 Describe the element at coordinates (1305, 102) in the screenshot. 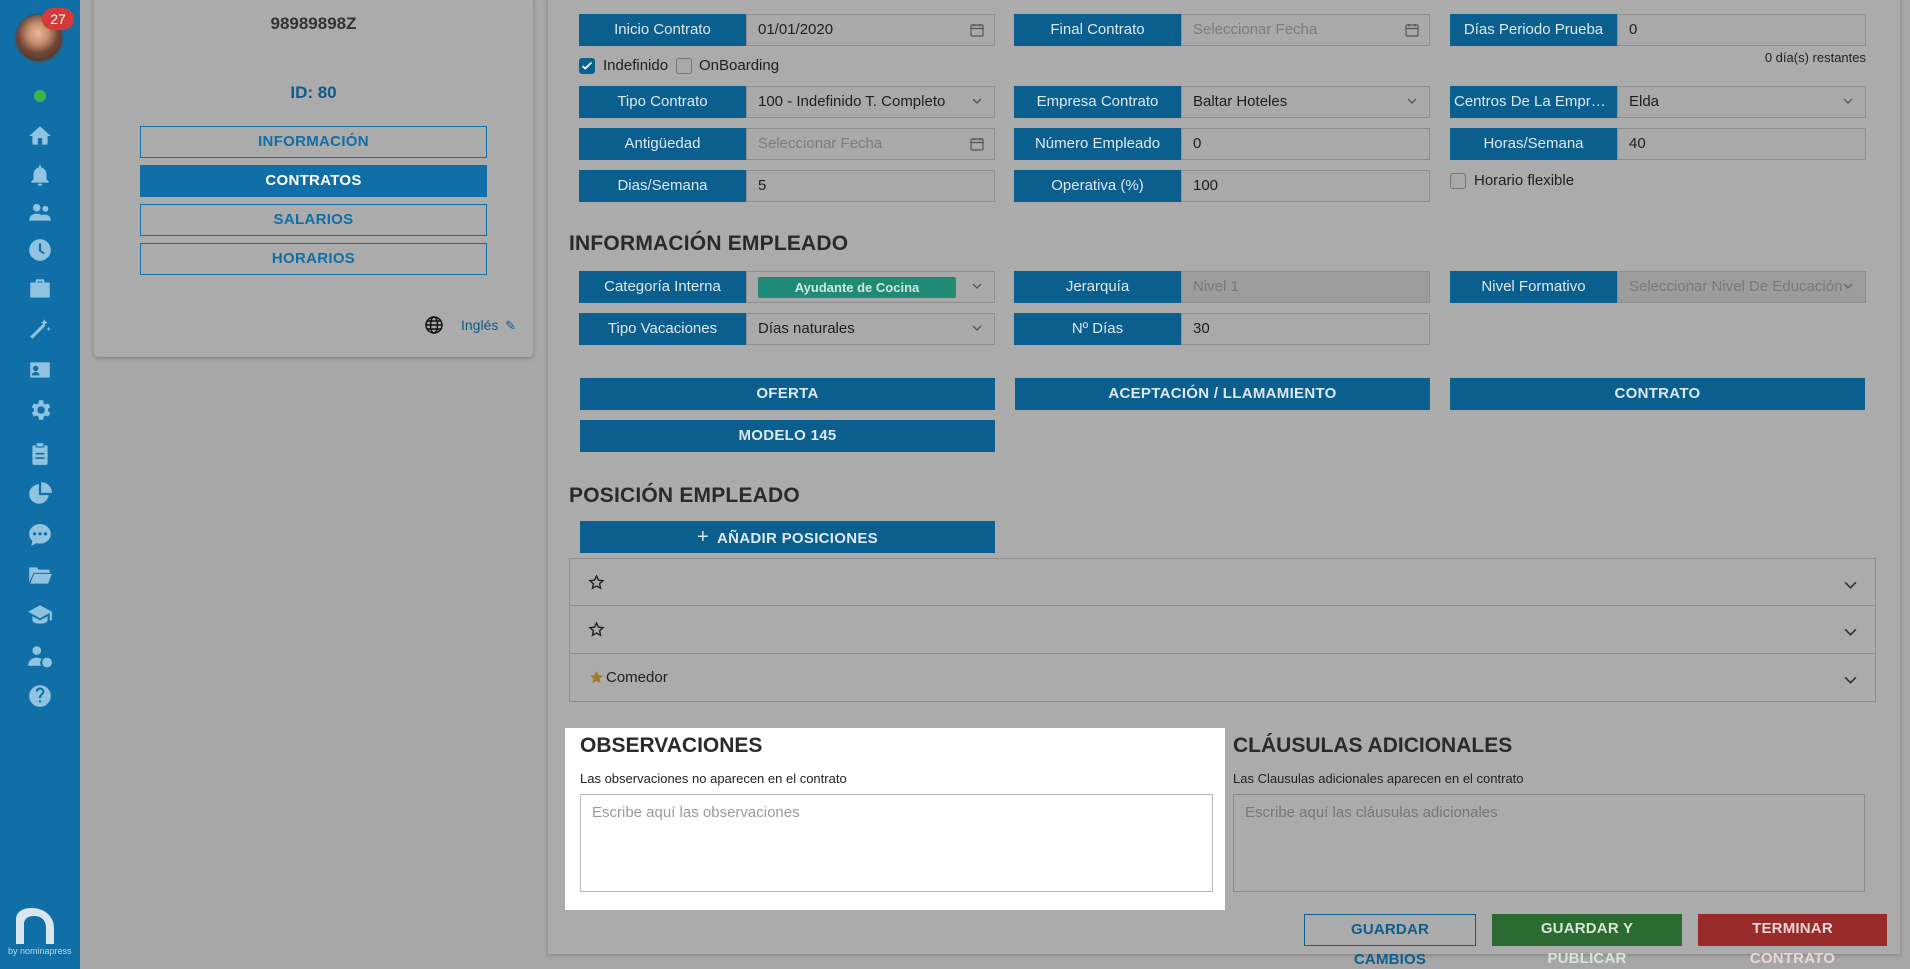

I see `empresa-contrato-select: Baltar Hoteles` at that location.